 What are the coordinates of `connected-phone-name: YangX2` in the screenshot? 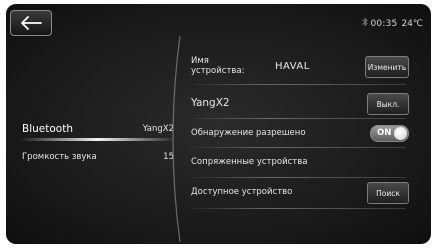 It's located at (210, 103).